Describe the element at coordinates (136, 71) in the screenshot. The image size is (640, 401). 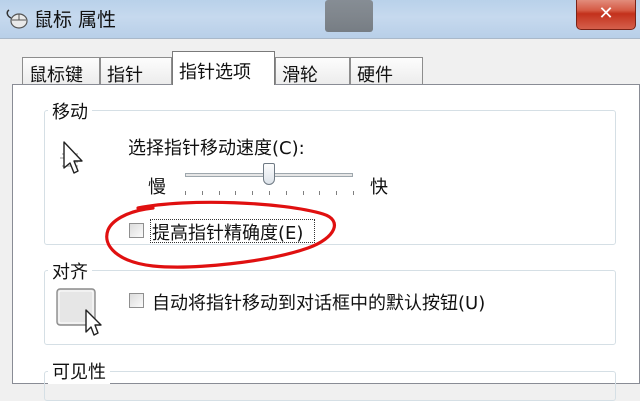
I see `tab-pointers: 指针` at that location.